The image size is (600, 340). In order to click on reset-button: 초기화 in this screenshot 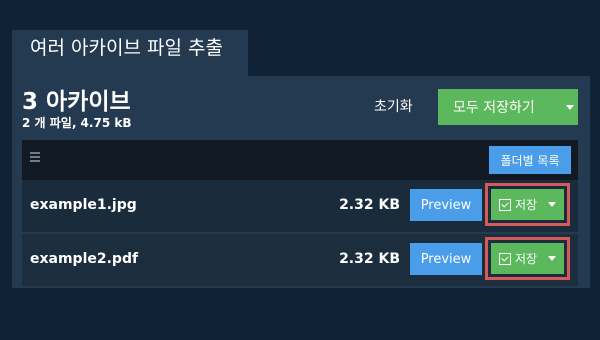, I will do `click(400, 105)`.